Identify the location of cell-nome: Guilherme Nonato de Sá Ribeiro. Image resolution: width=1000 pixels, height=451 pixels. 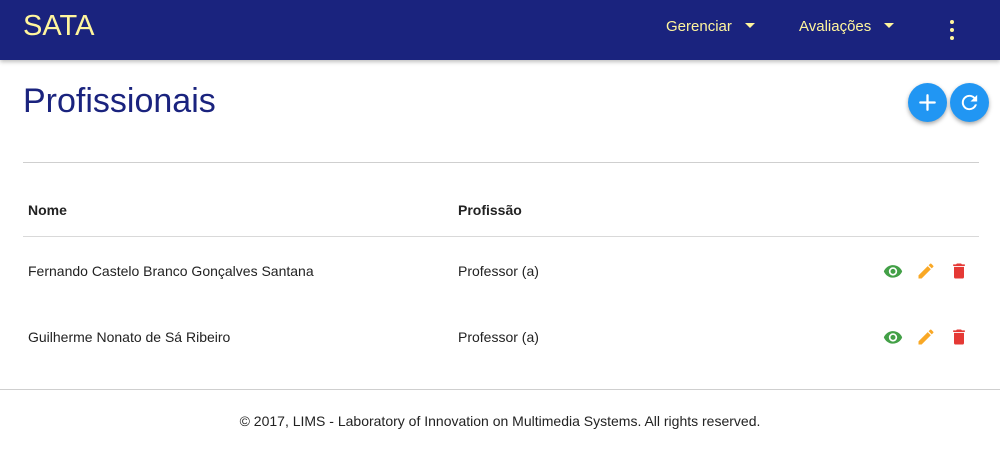
(129, 337).